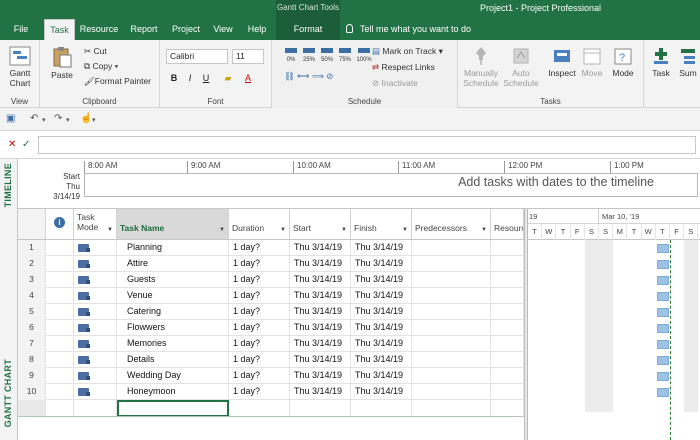  I want to click on task-name-cell: Attire, so click(173, 264).